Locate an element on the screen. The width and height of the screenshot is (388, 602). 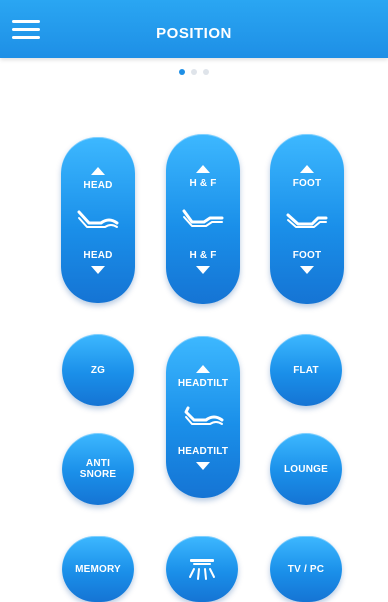
headtilt-down-button: HEADTILT is located at coordinates (203, 457).